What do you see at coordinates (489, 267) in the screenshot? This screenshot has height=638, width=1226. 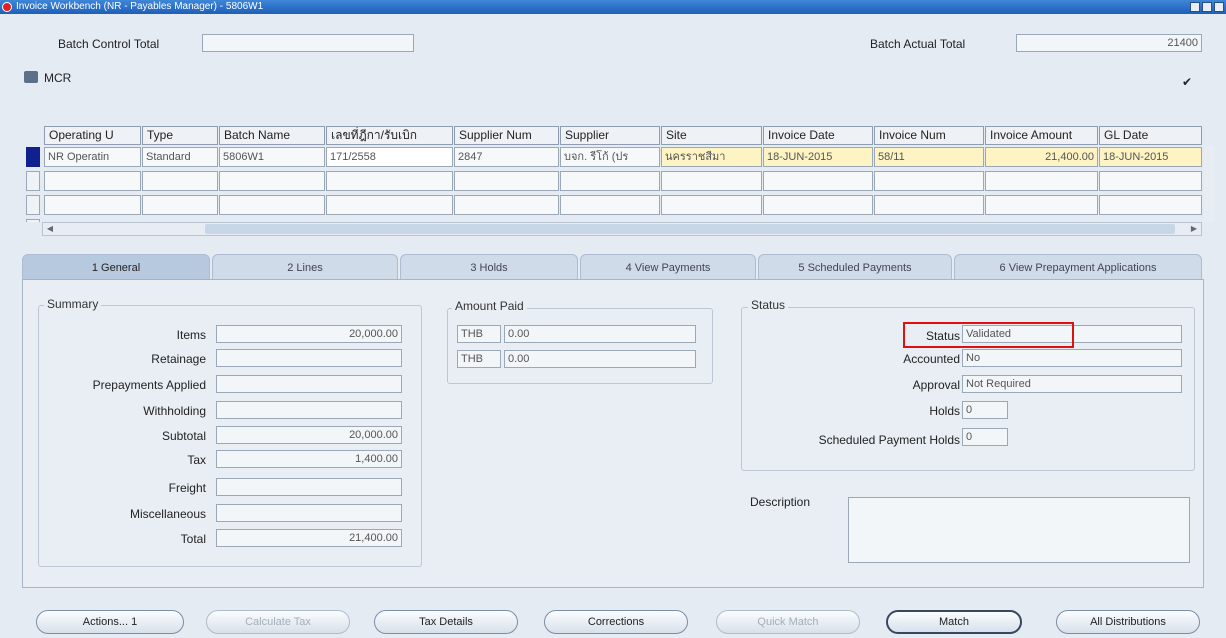 I see `tab-holds: 3 Holds` at bounding box center [489, 267].